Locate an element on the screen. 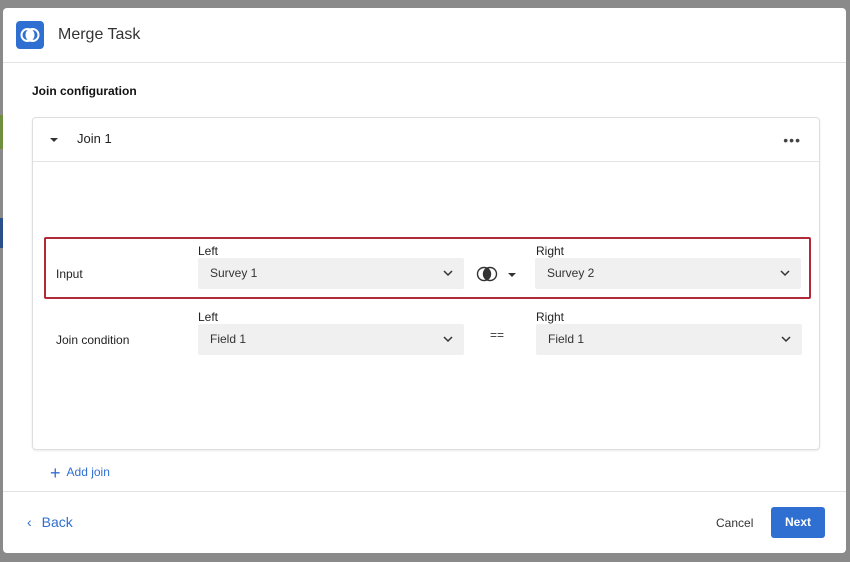 The image size is (850, 562). join-card-header: Join 1 ••• is located at coordinates (426, 140).